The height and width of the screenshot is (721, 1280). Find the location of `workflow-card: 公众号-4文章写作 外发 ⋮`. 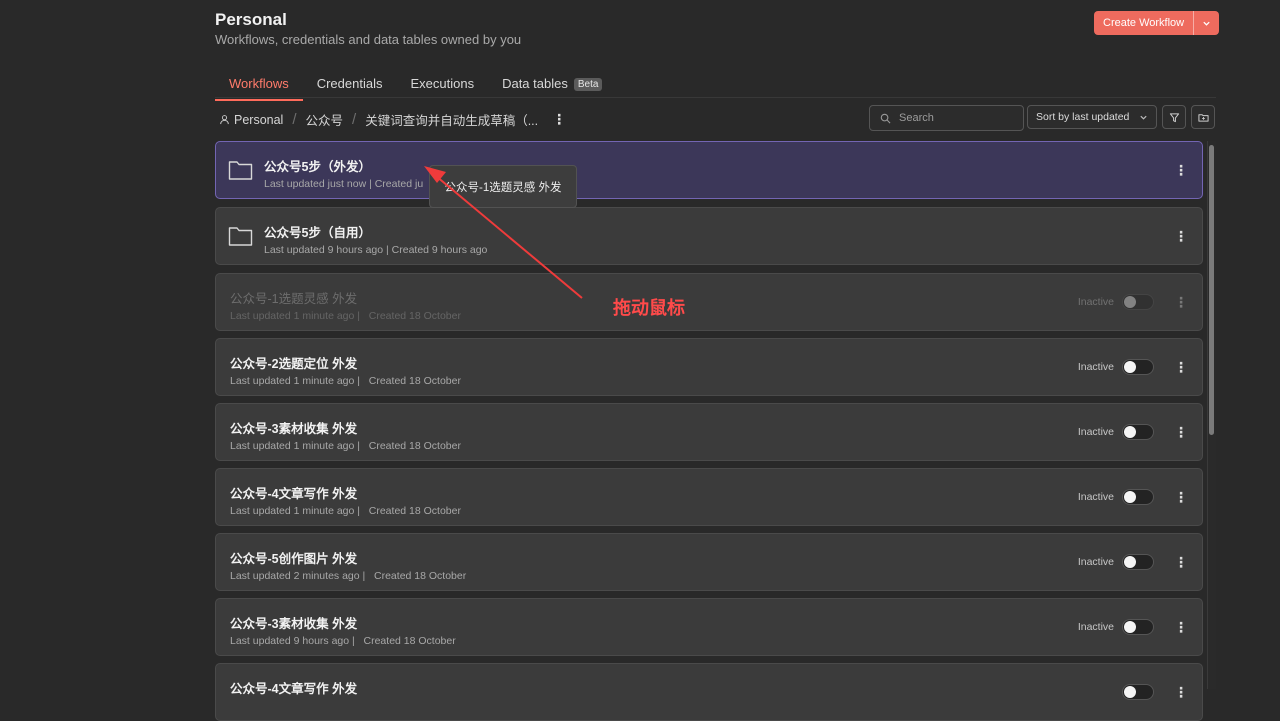

workflow-card: 公众号-4文章写作 外发 ⋮ is located at coordinates (709, 692).